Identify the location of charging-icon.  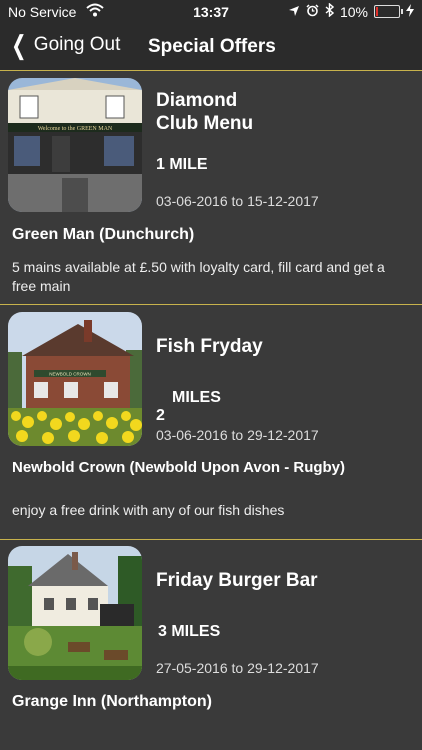
(410, 11).